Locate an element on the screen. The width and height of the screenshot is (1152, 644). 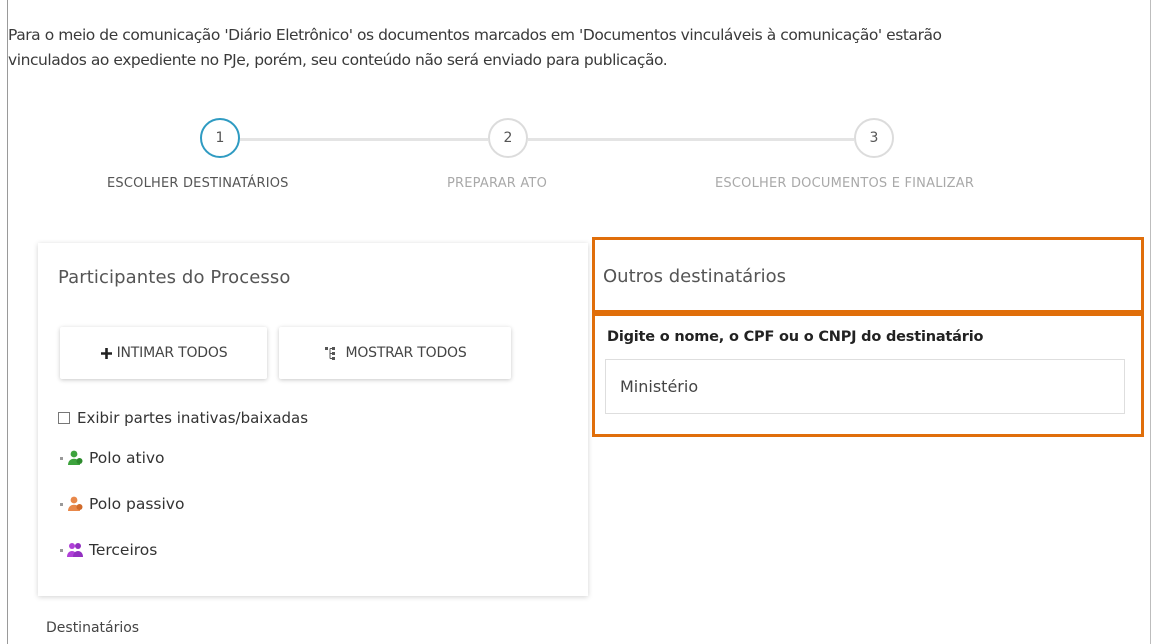
tree-item-terceiros: Terceiros is located at coordinates (108, 550).